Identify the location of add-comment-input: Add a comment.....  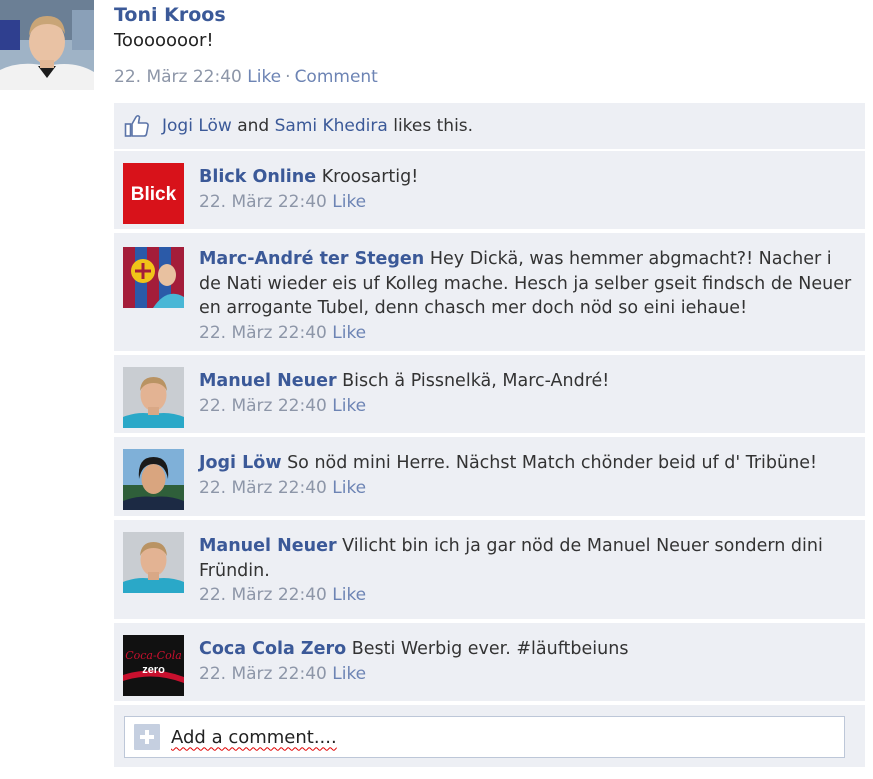
(484, 737).